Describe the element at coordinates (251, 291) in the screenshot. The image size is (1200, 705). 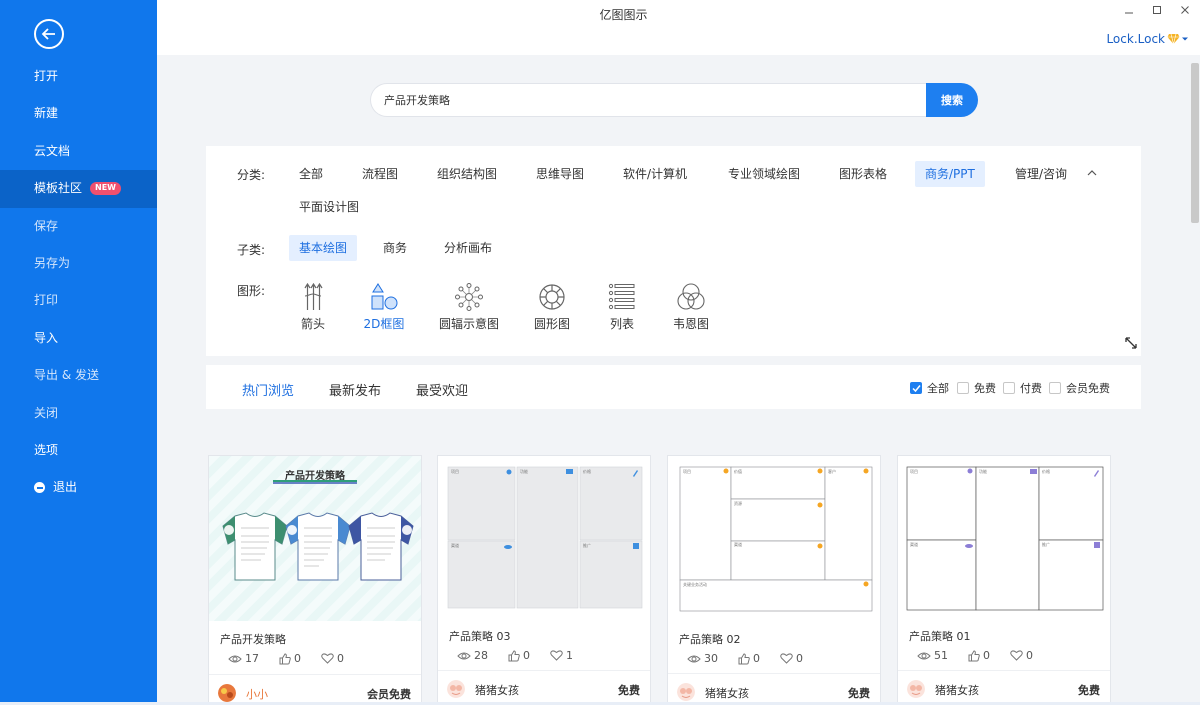
I see `shape-label: 图形:` at that location.